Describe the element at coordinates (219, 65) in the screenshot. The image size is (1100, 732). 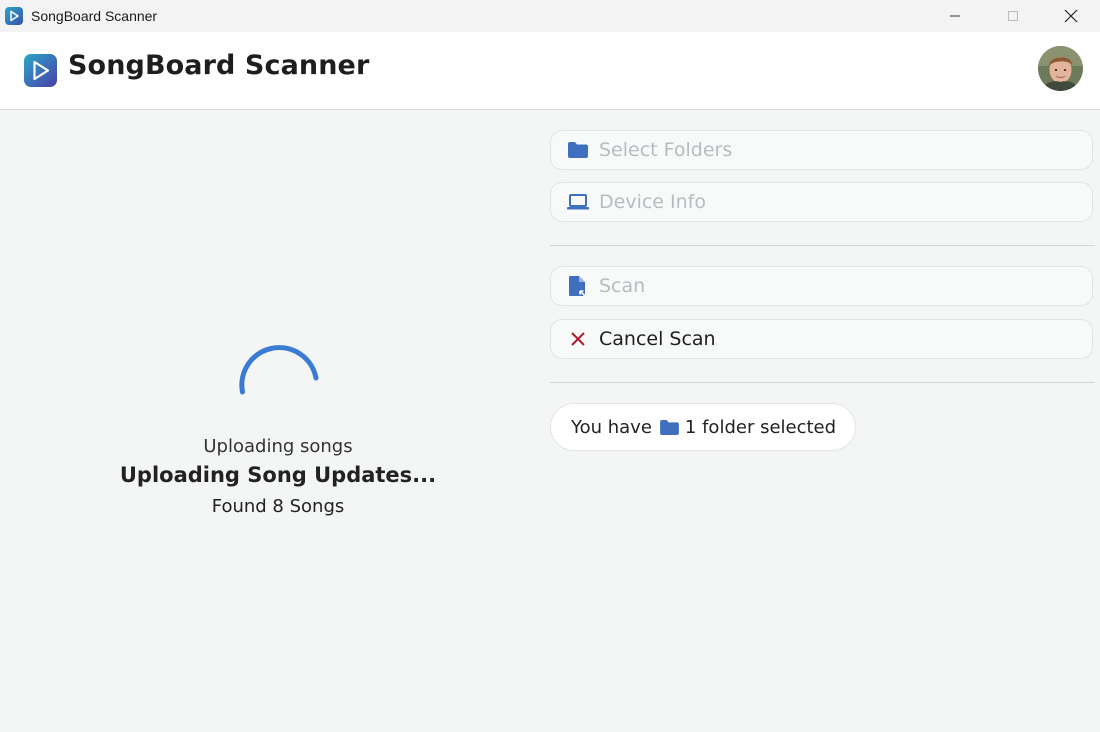
I see `app-title: SongBoard Scanner` at that location.